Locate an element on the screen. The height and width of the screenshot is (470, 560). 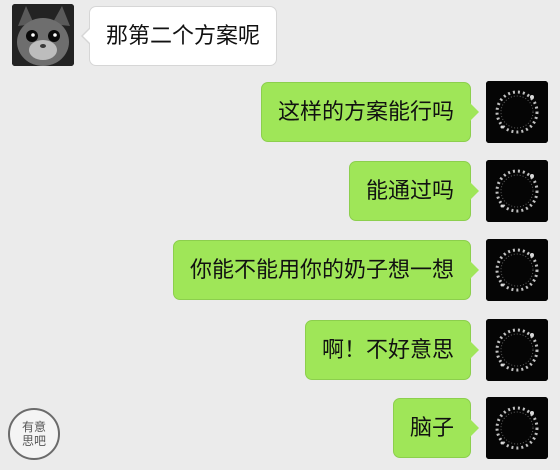
outgoing-message-bubble: 啊！不好意思 is located at coordinates (392, 350).